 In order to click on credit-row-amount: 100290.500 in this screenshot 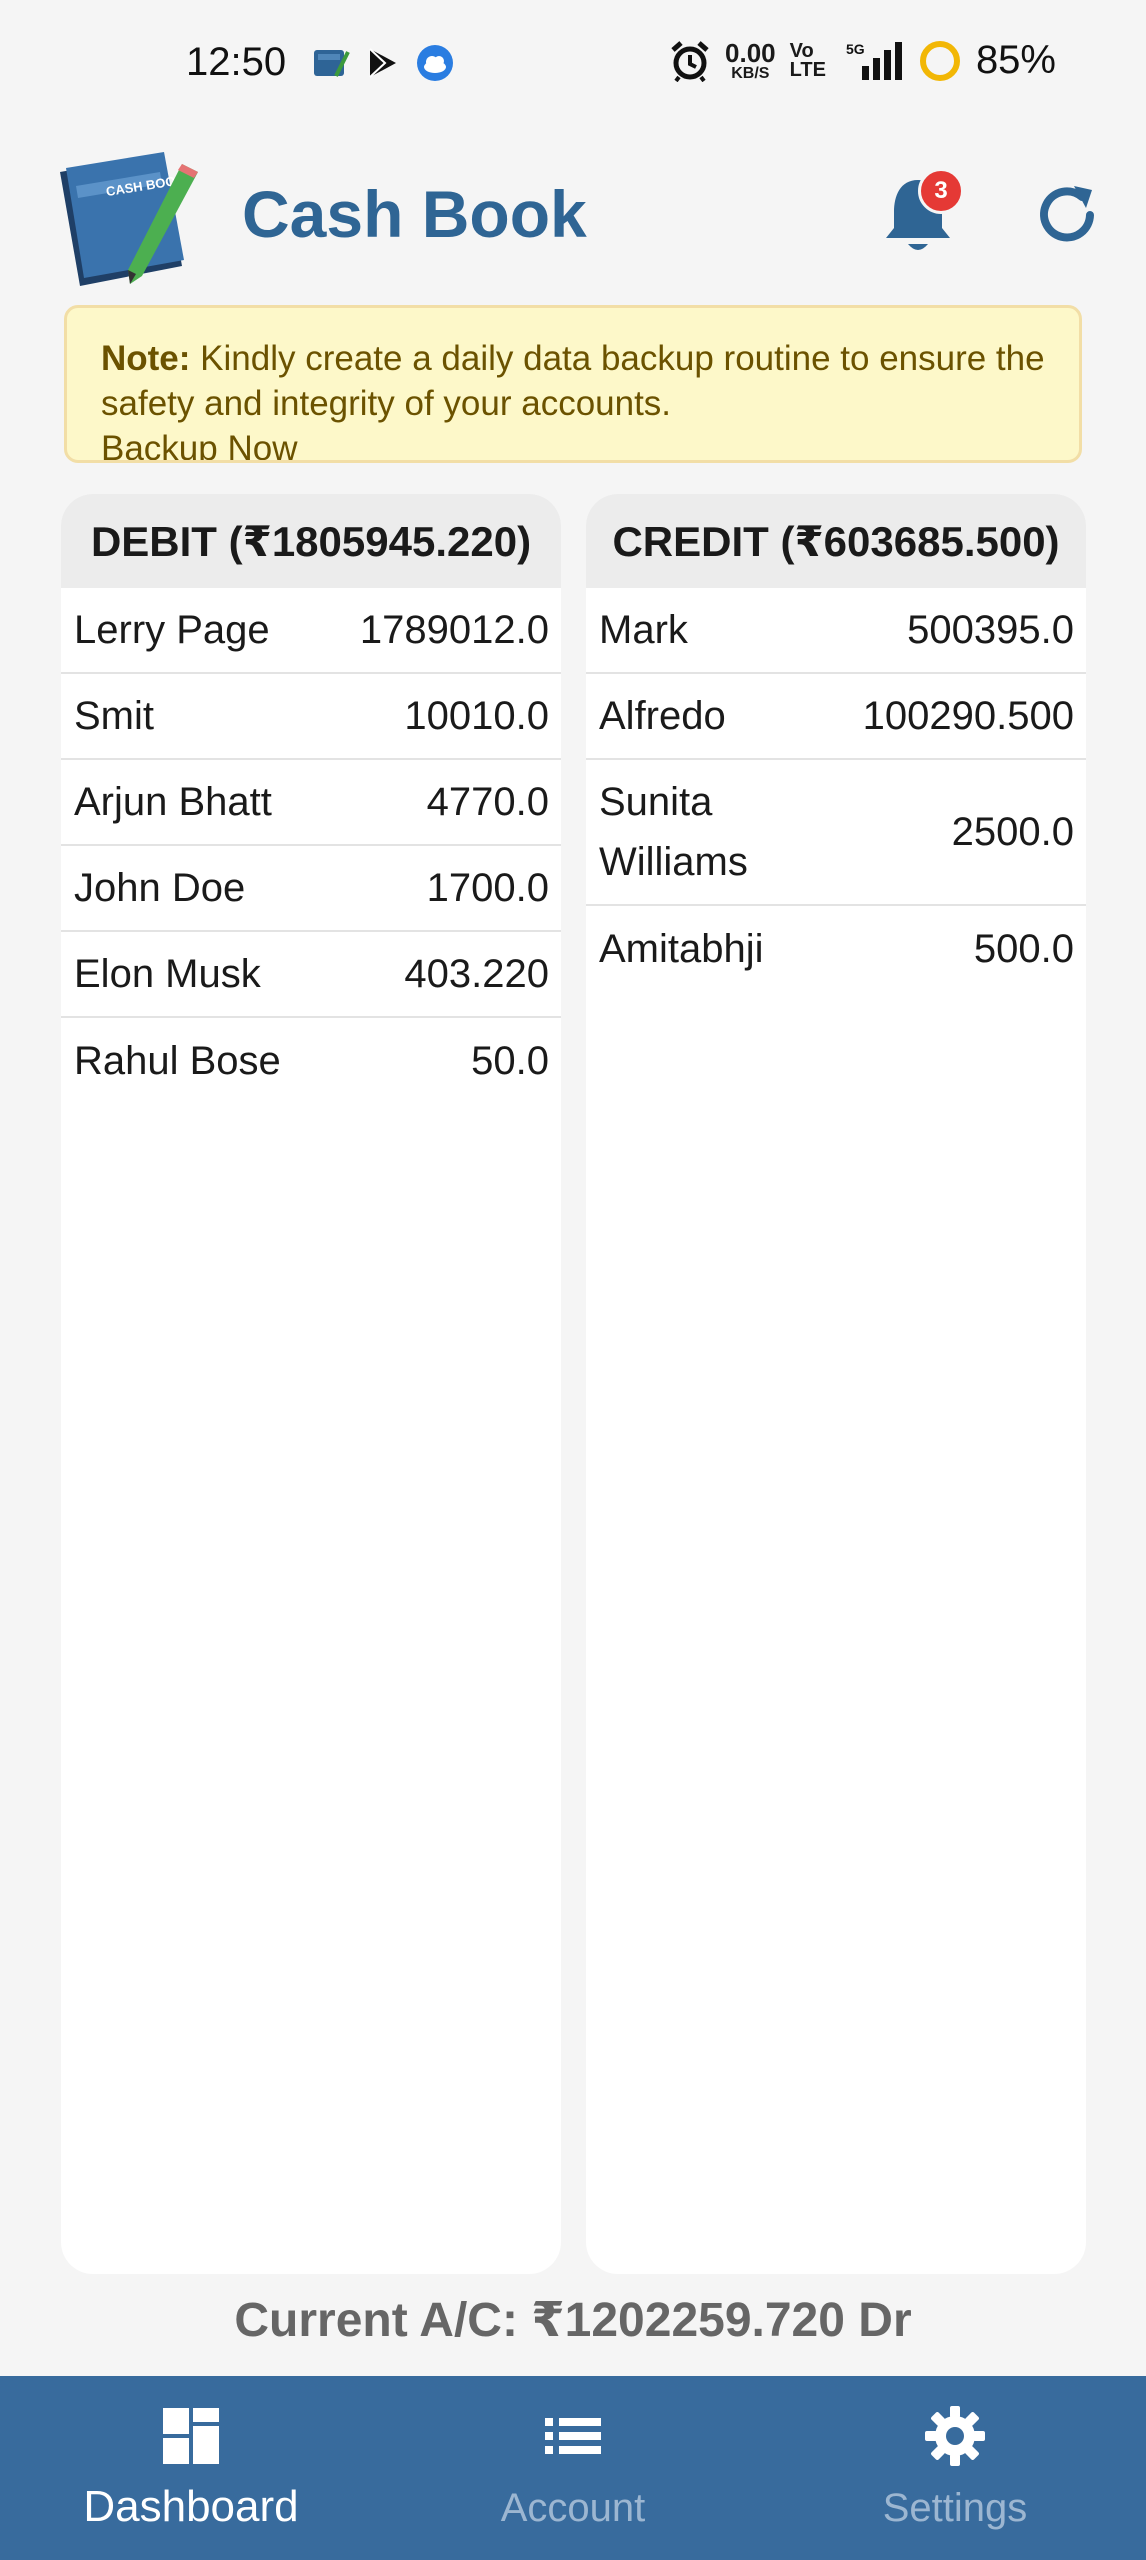, I will do `click(968, 715)`.